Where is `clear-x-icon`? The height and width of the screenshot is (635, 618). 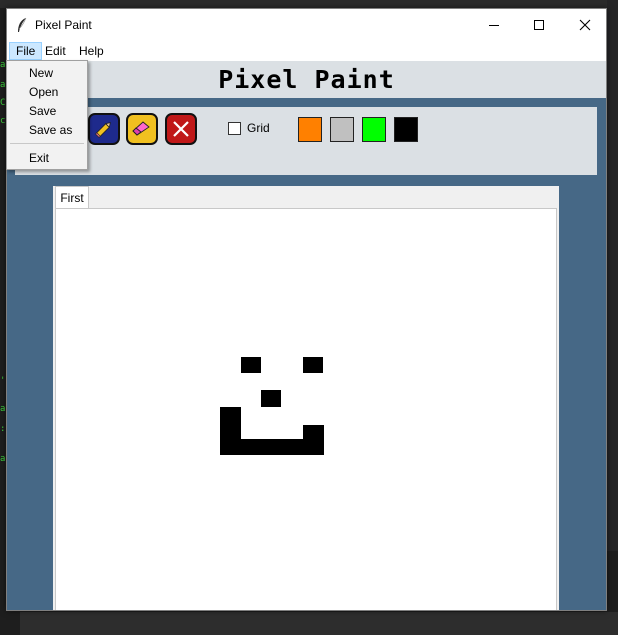
clear-x-icon is located at coordinates (181, 129).